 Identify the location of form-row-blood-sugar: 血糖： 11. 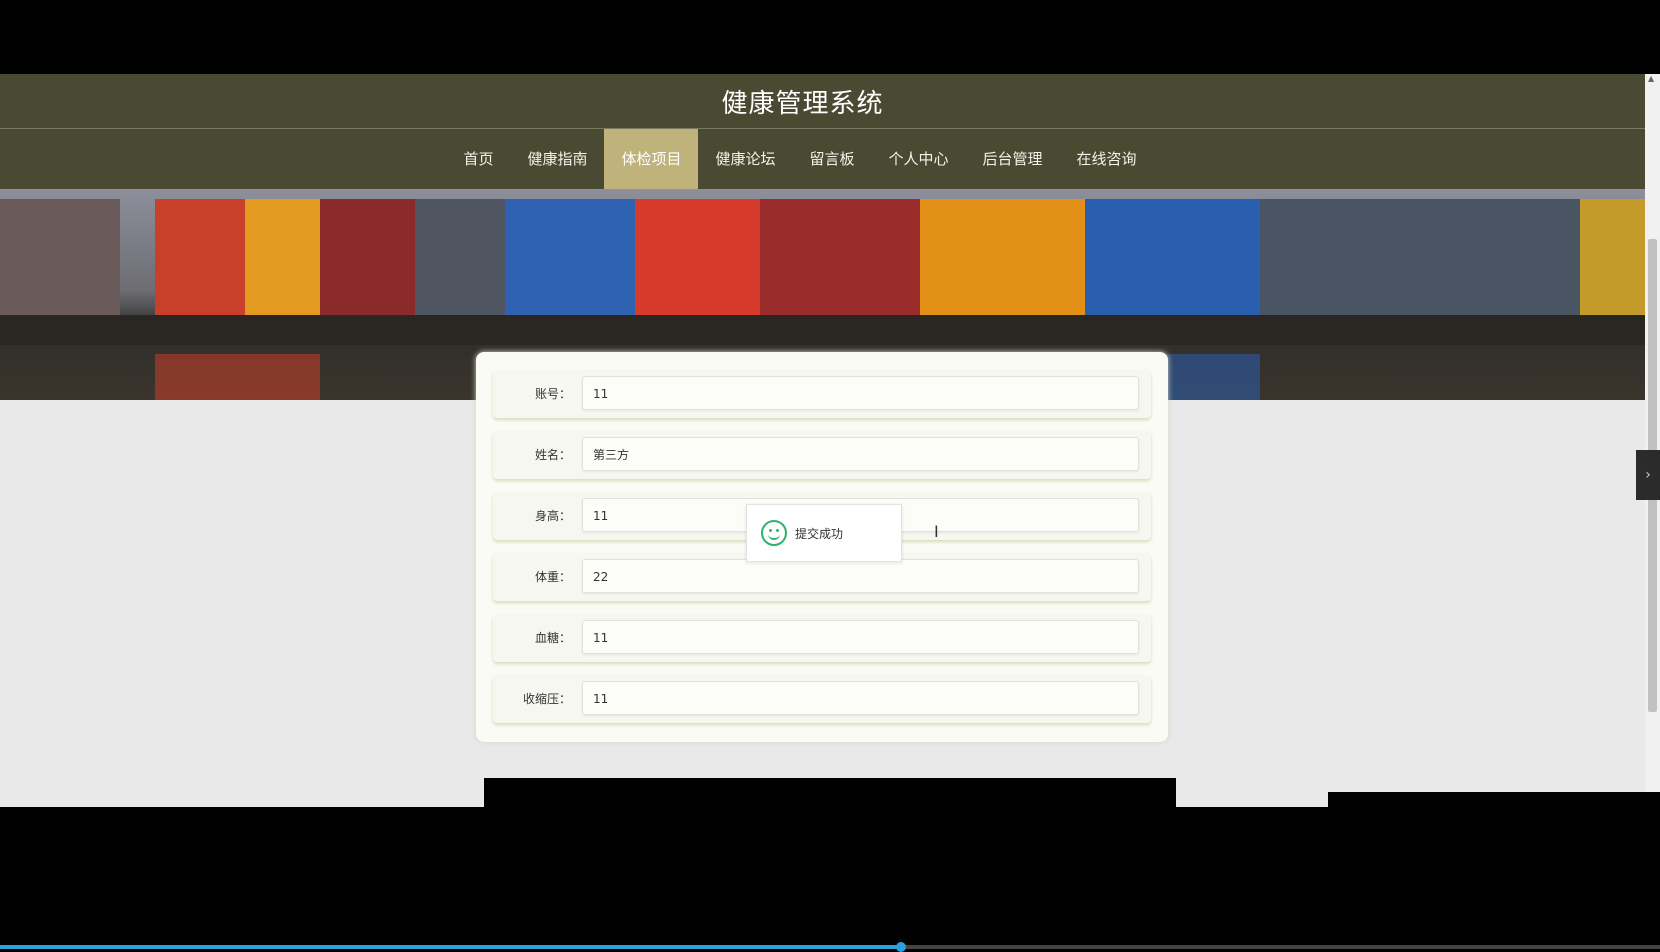
(822, 638).